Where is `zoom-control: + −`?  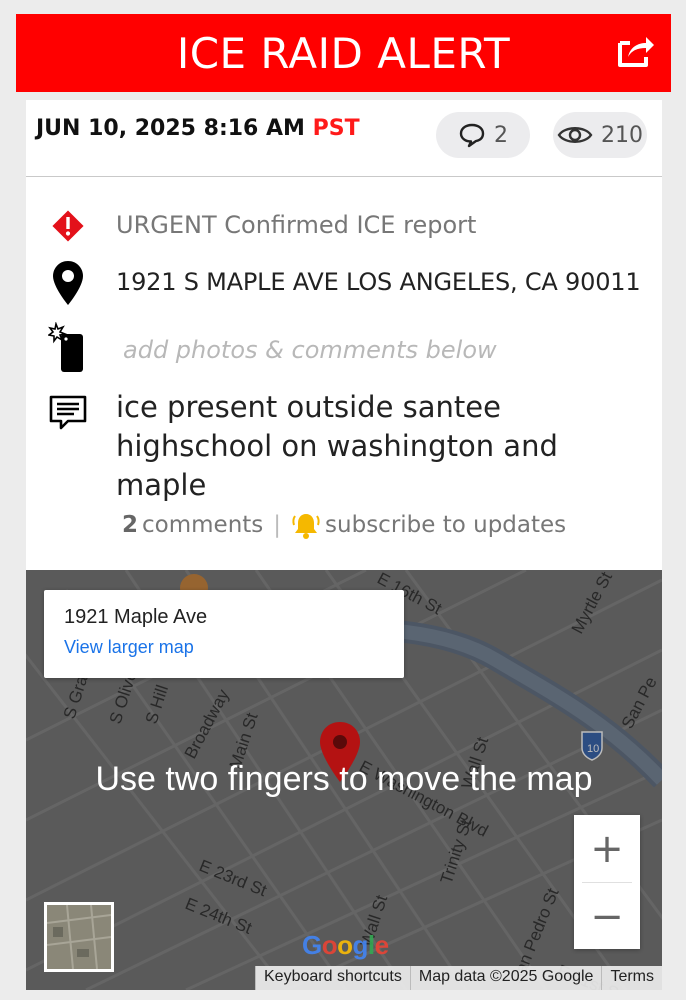 zoom-control: + − is located at coordinates (607, 882).